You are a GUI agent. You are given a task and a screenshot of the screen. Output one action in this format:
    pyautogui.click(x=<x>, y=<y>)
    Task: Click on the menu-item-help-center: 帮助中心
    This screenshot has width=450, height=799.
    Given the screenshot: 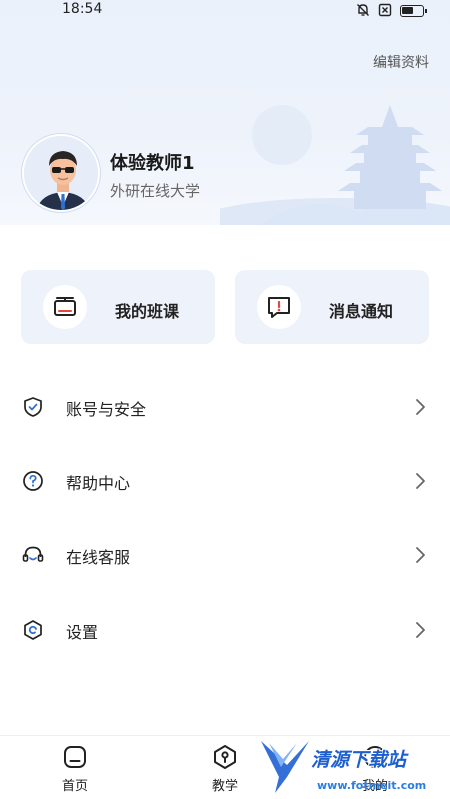 What is the action you would take?
    pyautogui.click(x=225, y=482)
    